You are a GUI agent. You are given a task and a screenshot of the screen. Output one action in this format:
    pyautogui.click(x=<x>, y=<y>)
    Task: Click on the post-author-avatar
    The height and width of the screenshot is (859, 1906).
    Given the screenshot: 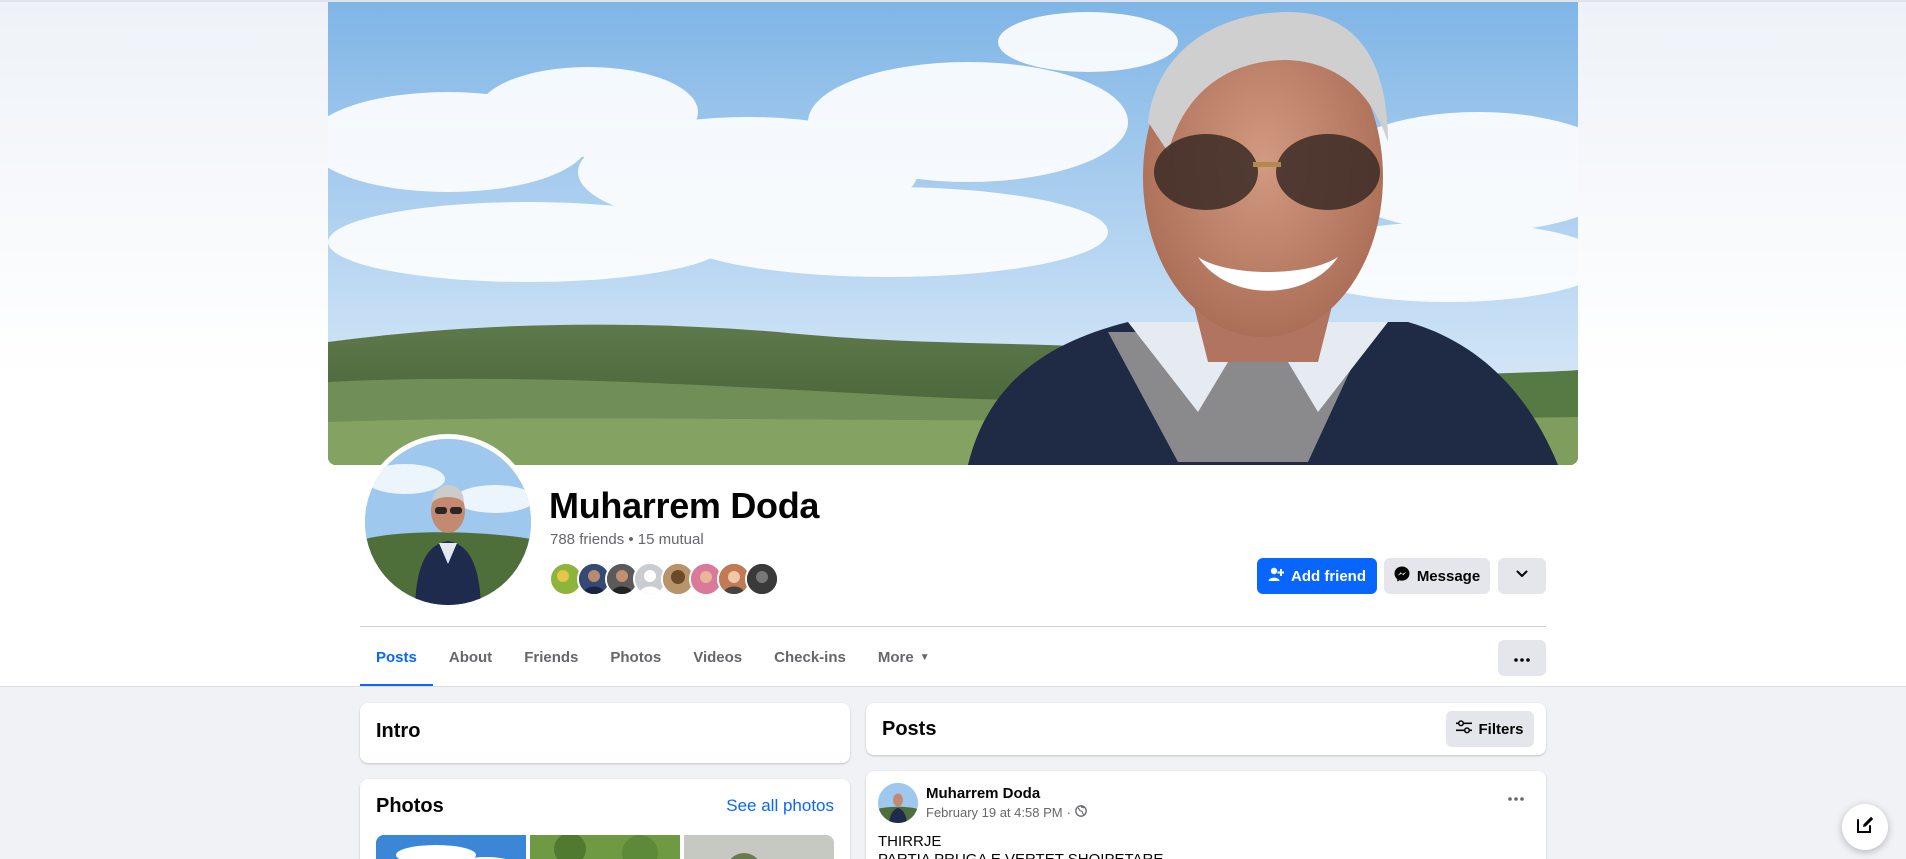 What is the action you would take?
    pyautogui.click(x=898, y=803)
    